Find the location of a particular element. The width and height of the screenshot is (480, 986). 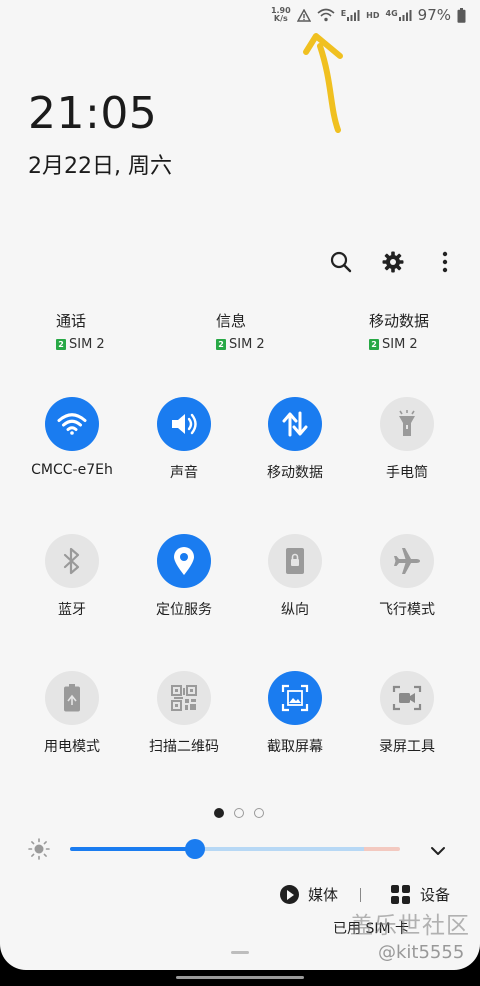

tile-qr-scan: 扫描二维码 is located at coordinates (184, 713).